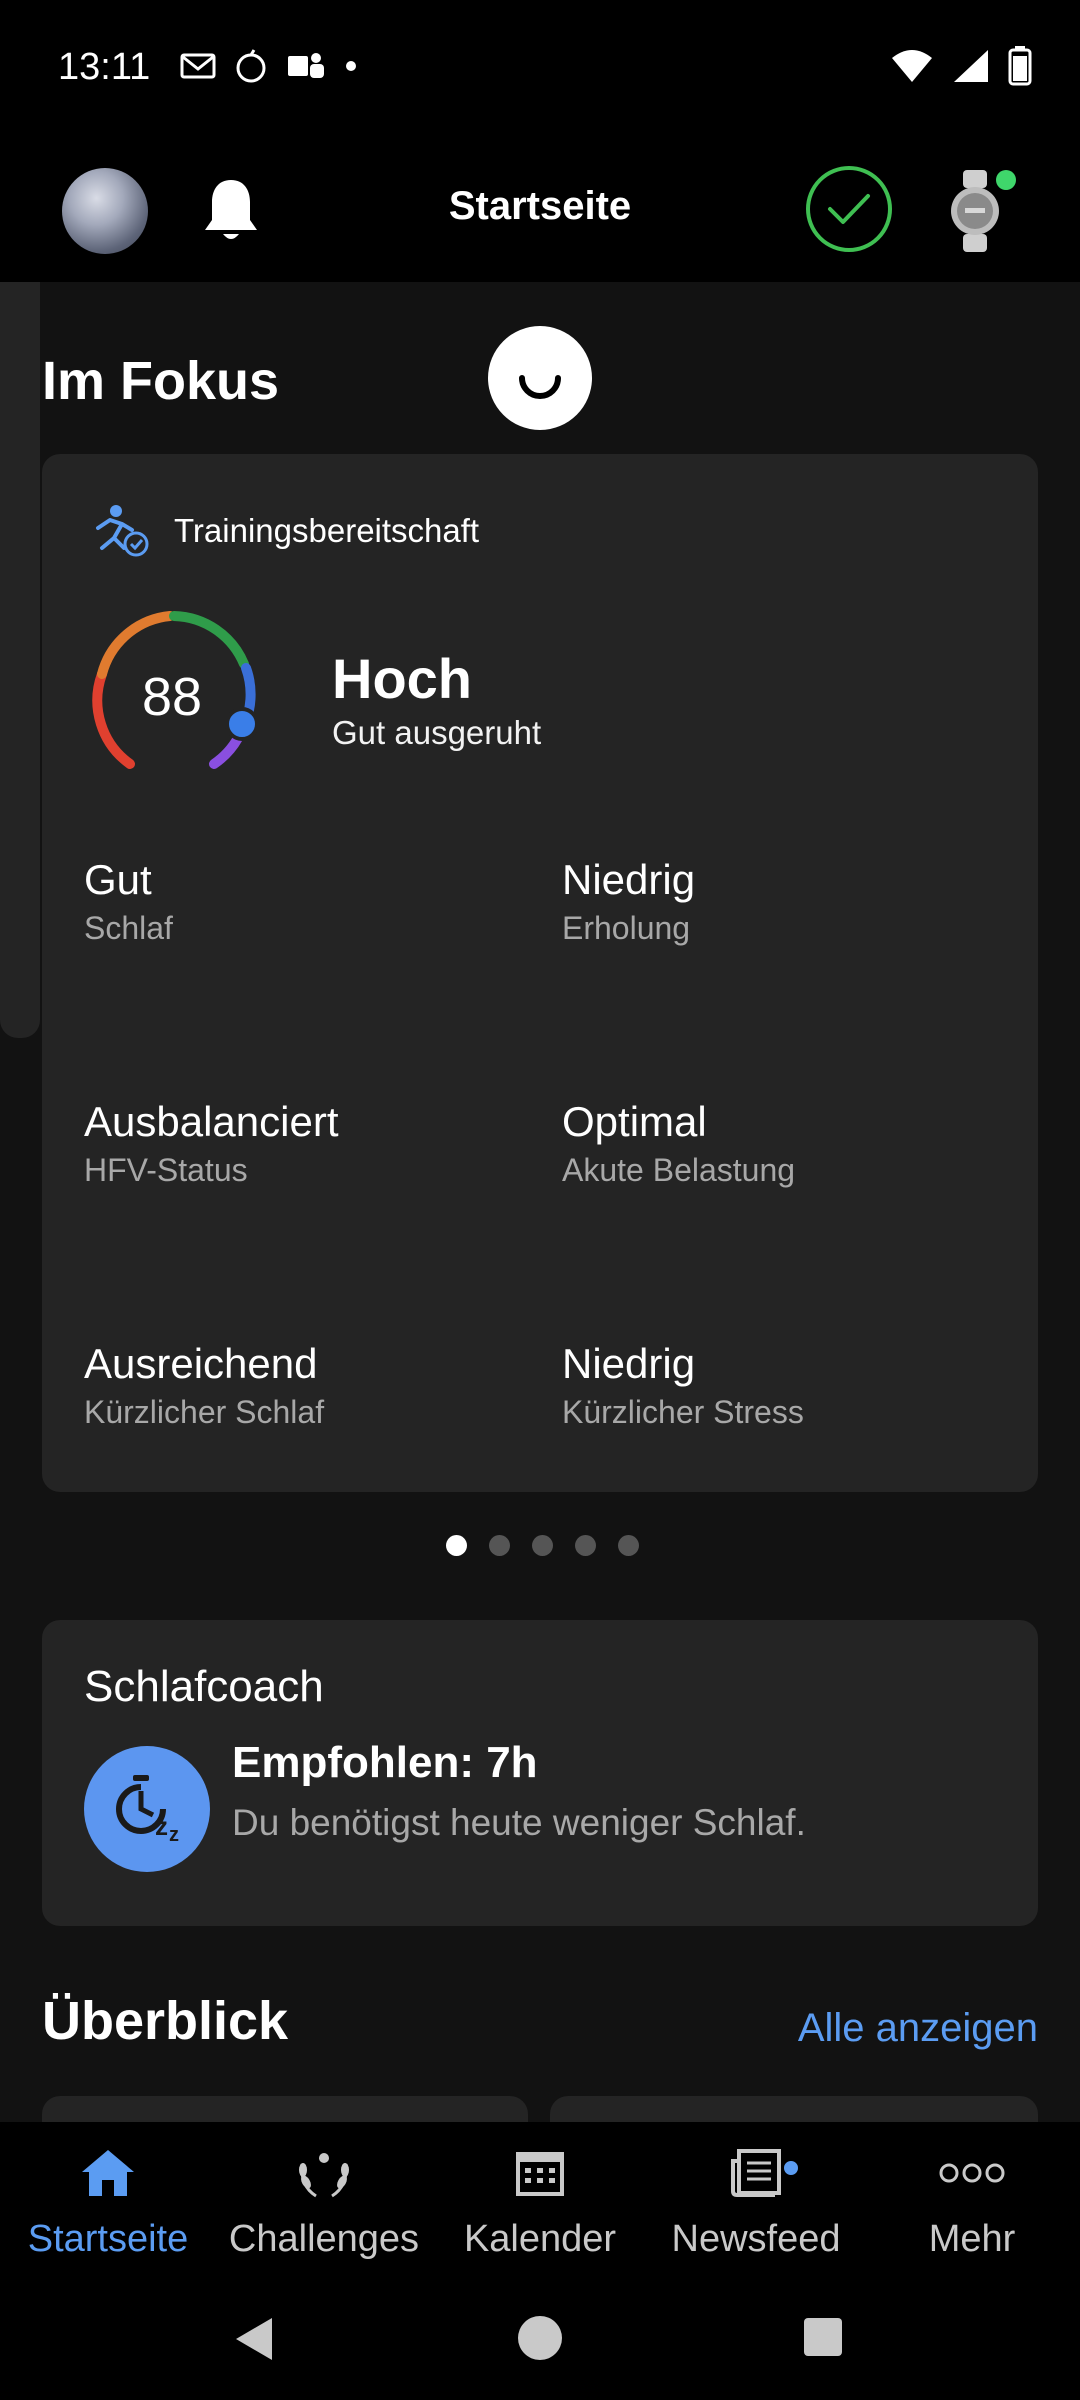  I want to click on sleep-recommendation: Empfohlen: 7h, so click(385, 1762).